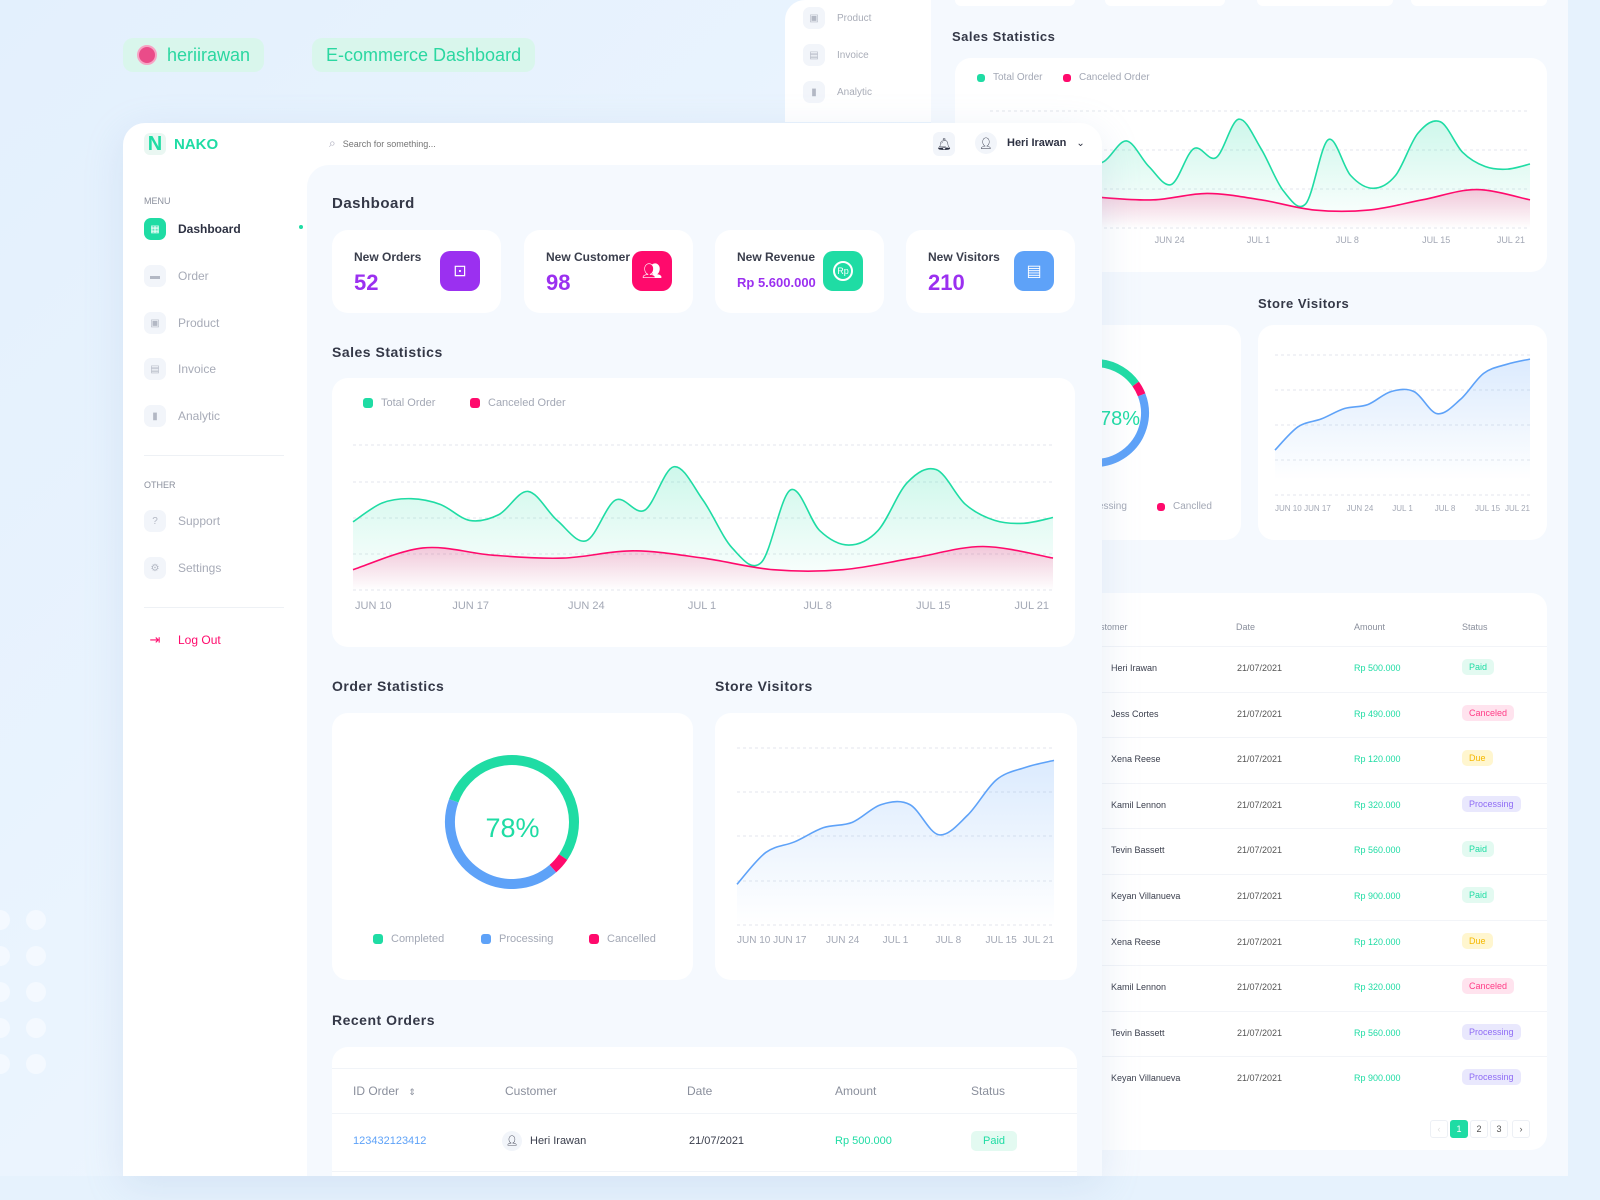 The width and height of the screenshot is (1600, 1200). What do you see at coordinates (895, 842) in the screenshot?
I see `visitors-area` at bounding box center [895, 842].